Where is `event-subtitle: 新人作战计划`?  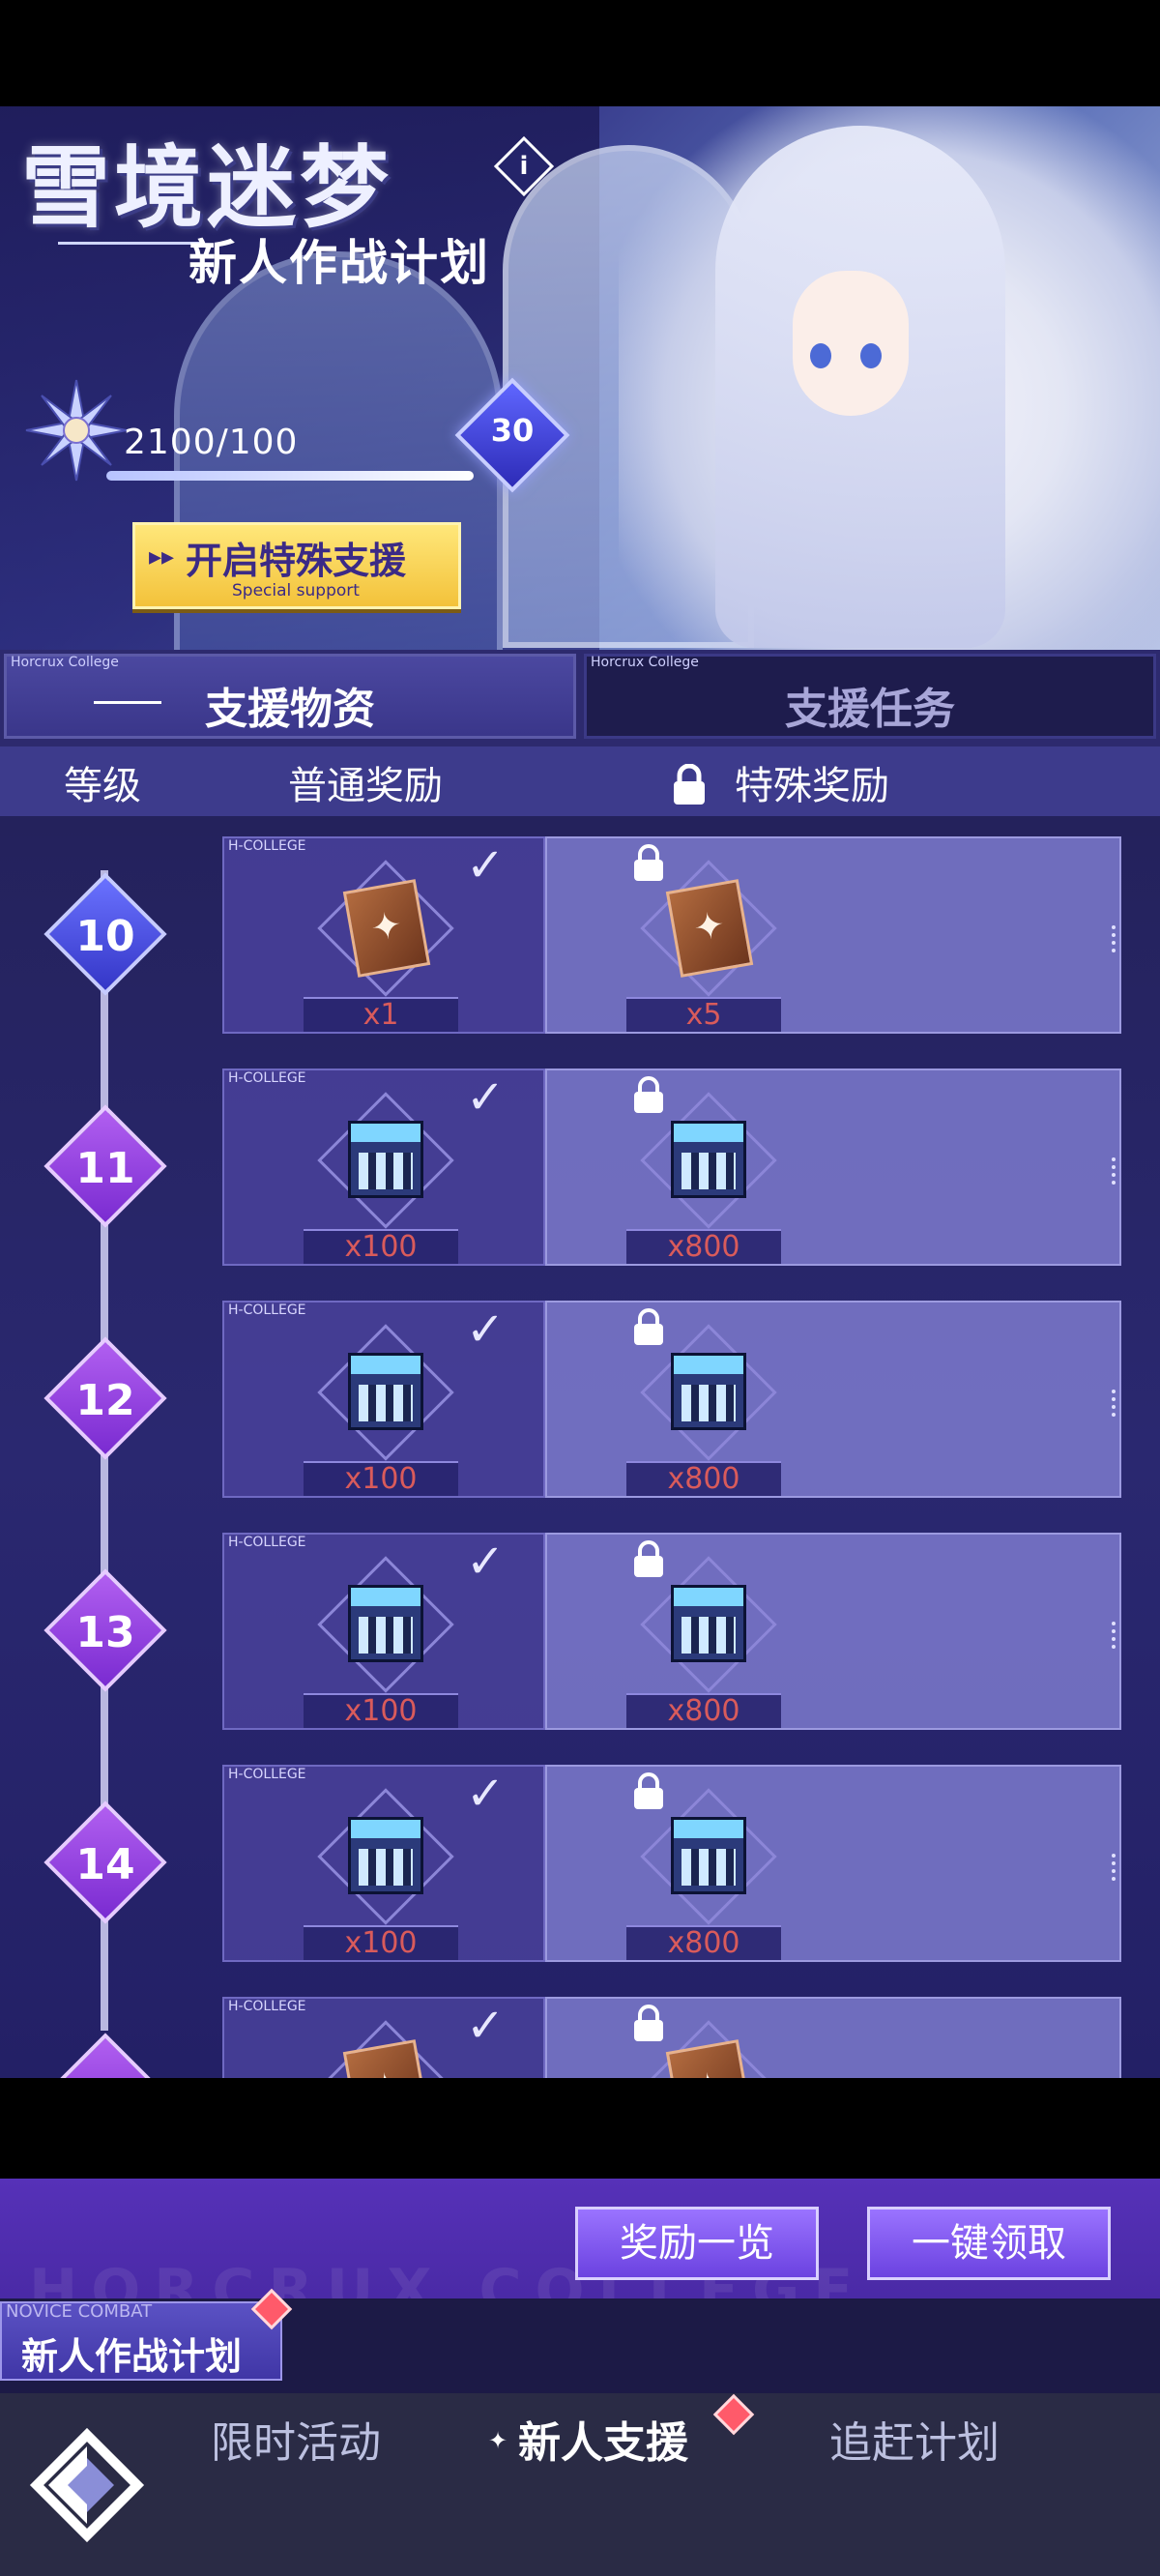 event-subtitle: 新人作战计划 is located at coordinates (339, 262).